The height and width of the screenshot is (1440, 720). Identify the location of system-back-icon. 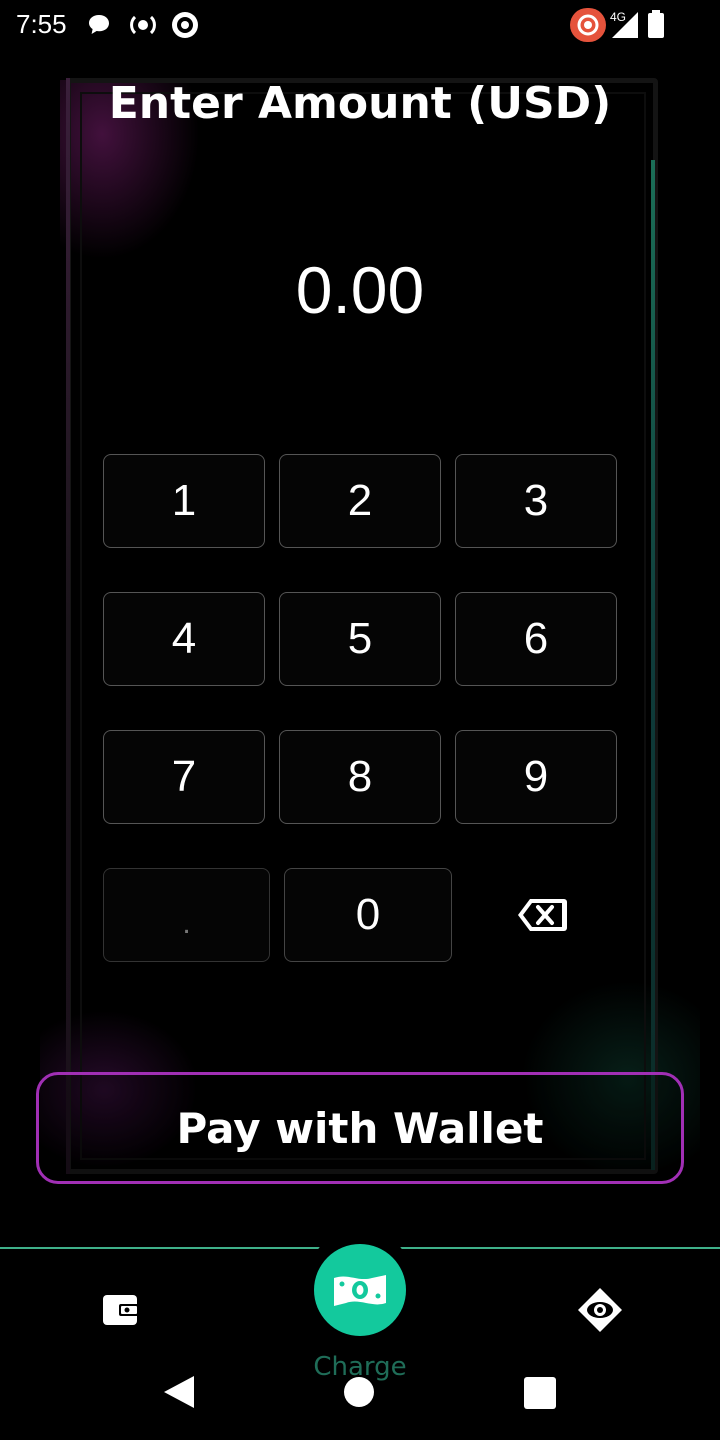
(179, 1392).